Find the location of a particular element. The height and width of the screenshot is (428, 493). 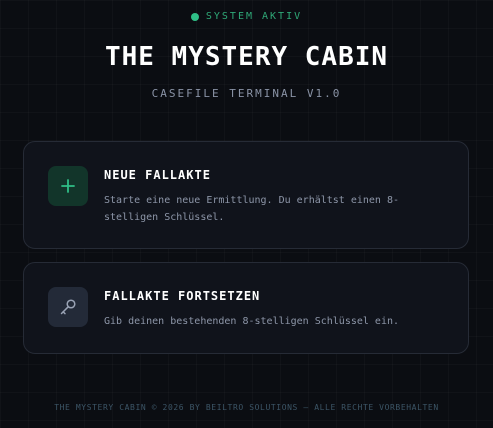

page-subtitle: CASEFILE TERMINAL V1.0 is located at coordinates (246, 93).